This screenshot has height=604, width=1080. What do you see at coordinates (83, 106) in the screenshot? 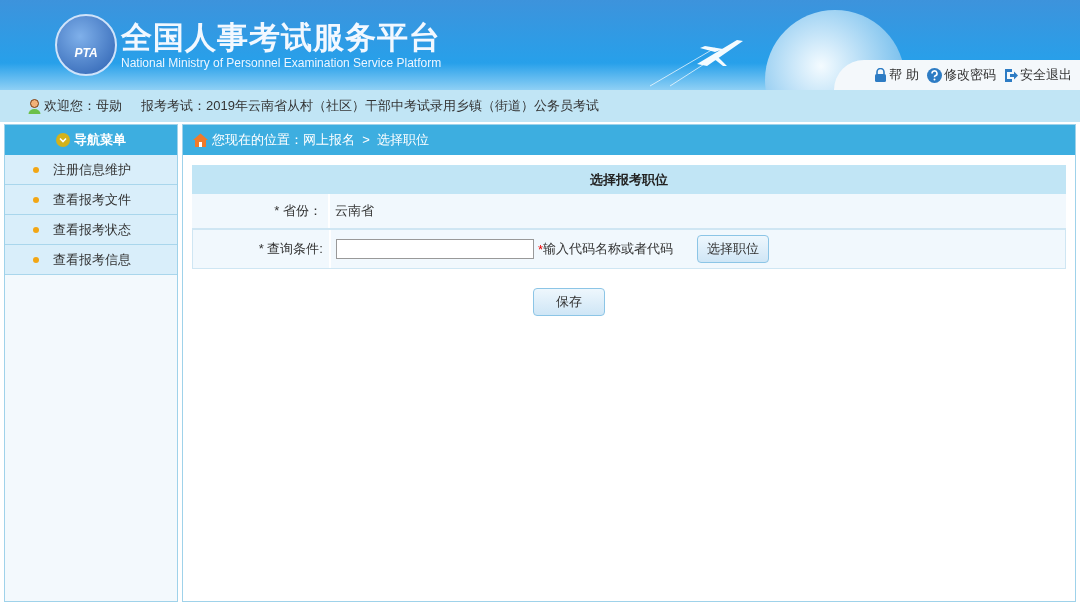
I see `welcome-text: 欢迎您：母勋` at bounding box center [83, 106].